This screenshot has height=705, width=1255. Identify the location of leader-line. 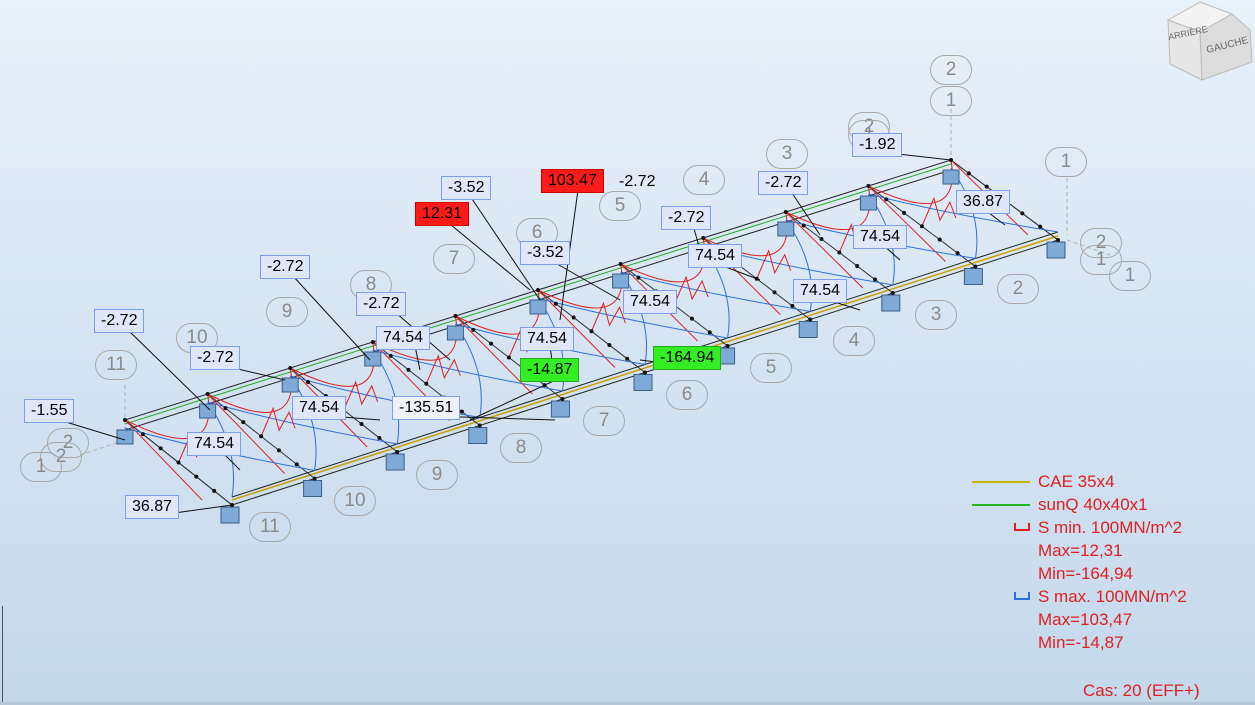
(586, 280).